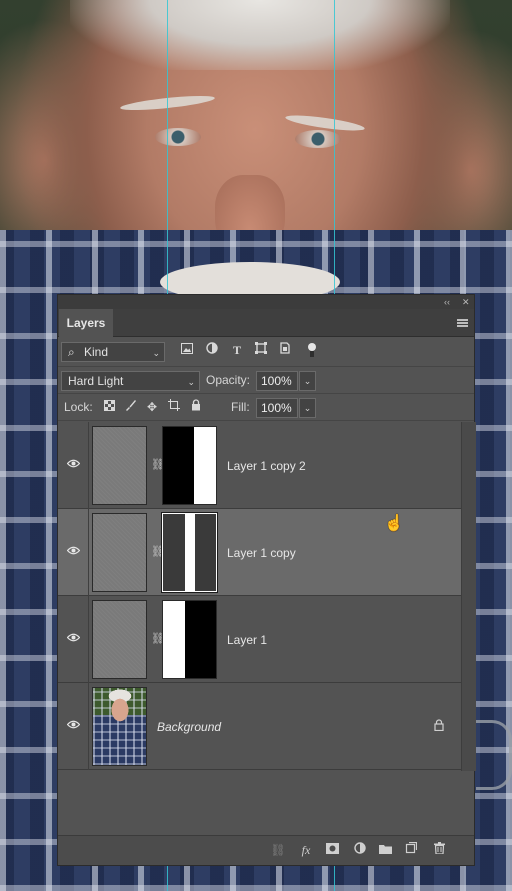 Image resolution: width=512 pixels, height=891 pixels. Describe the element at coordinates (447, 302) in the screenshot. I see `collapse-icon: ‹‹` at that location.